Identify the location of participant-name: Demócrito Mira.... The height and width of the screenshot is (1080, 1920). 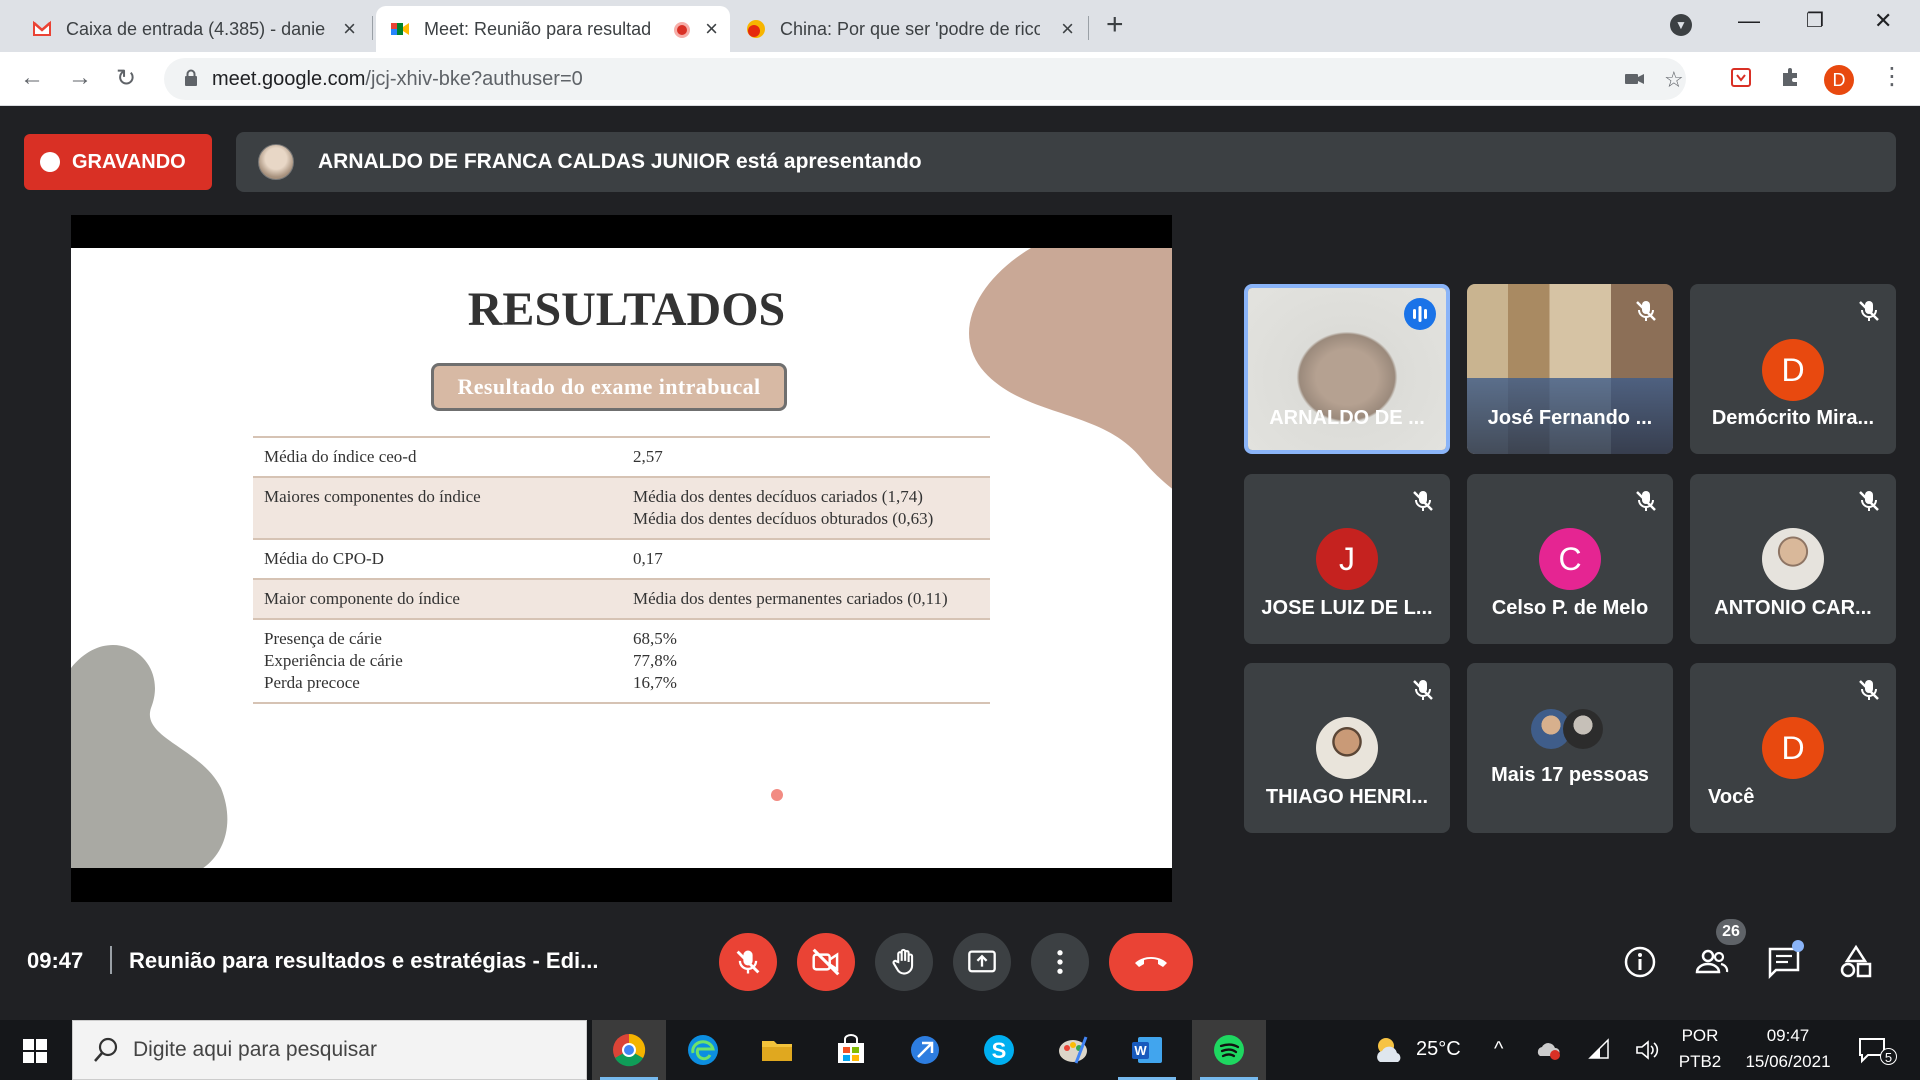
(1793, 418).